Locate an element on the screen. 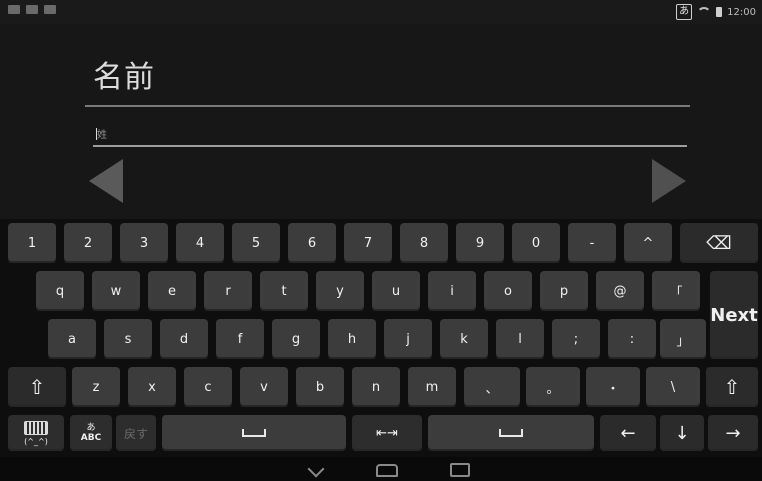 This screenshot has width=762, height=481. mode-hiragana-label: あ is located at coordinates (91, 428).